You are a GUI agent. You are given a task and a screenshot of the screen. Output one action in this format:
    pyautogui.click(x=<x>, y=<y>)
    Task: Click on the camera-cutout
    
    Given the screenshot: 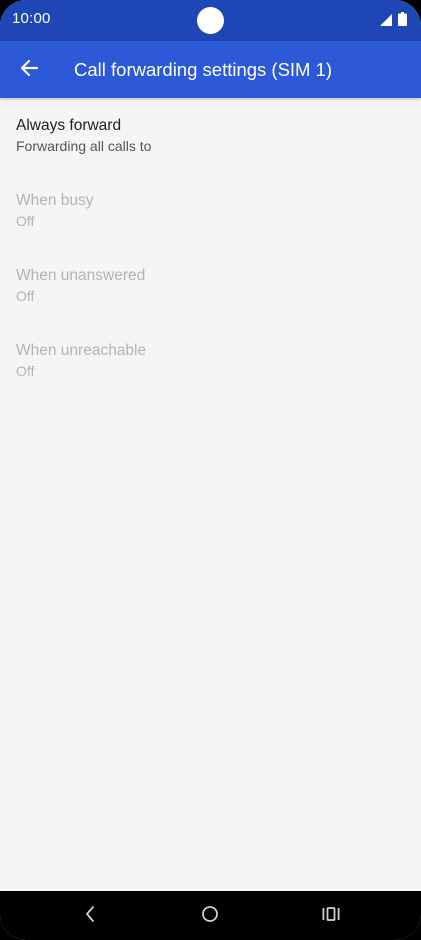 What is the action you would take?
    pyautogui.click(x=210, y=20)
    